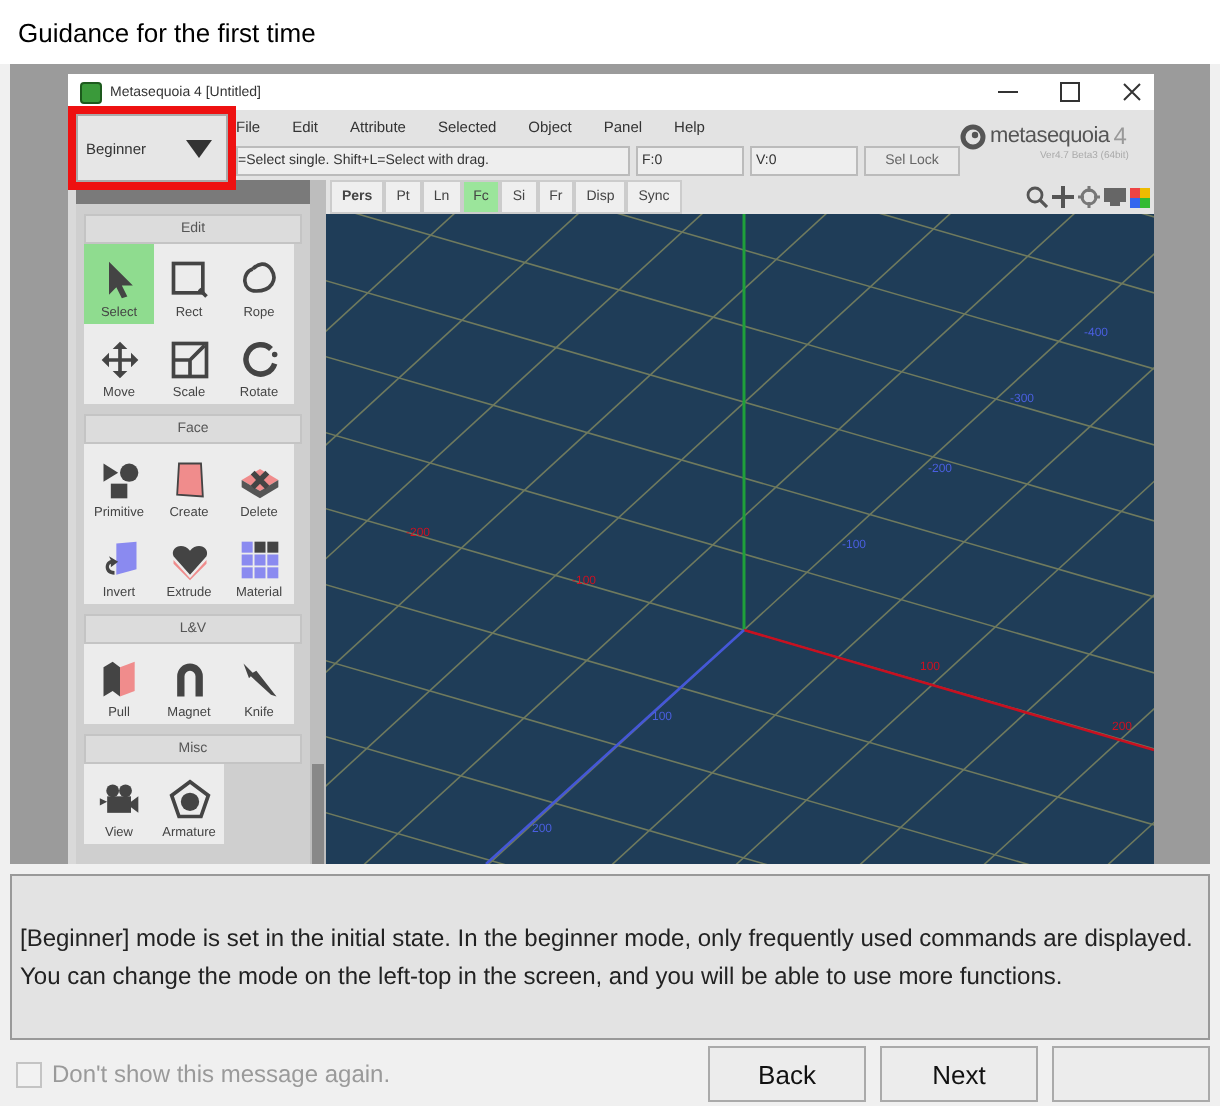 The width and height of the screenshot is (1220, 1106). Describe the element at coordinates (91, 92) in the screenshot. I see `app-logo-icon` at that location.